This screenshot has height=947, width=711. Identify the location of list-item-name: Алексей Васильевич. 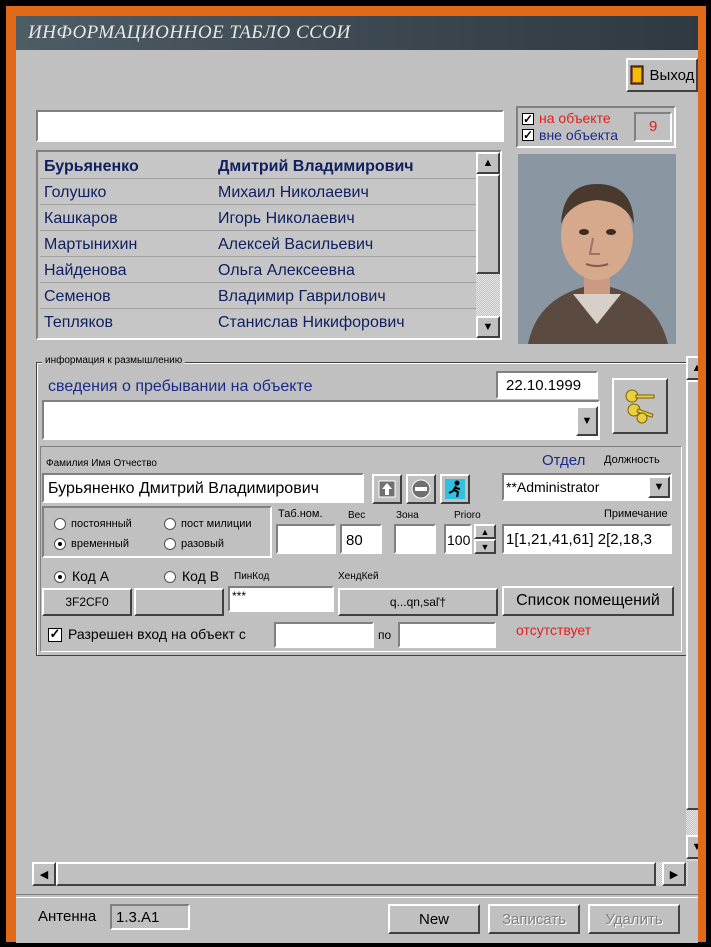
(296, 244).